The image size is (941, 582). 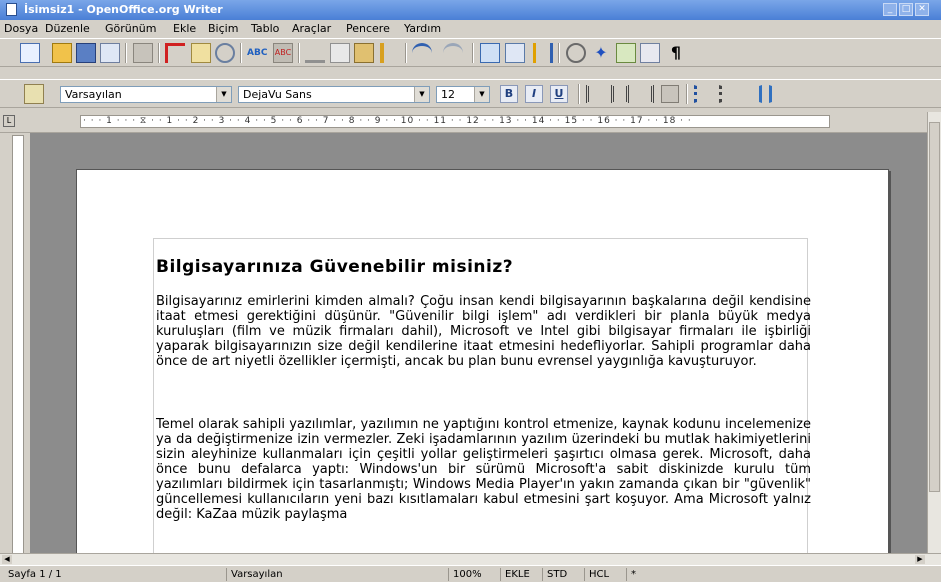 I want to click on decrease-indent-icon, so click(x=753, y=94).